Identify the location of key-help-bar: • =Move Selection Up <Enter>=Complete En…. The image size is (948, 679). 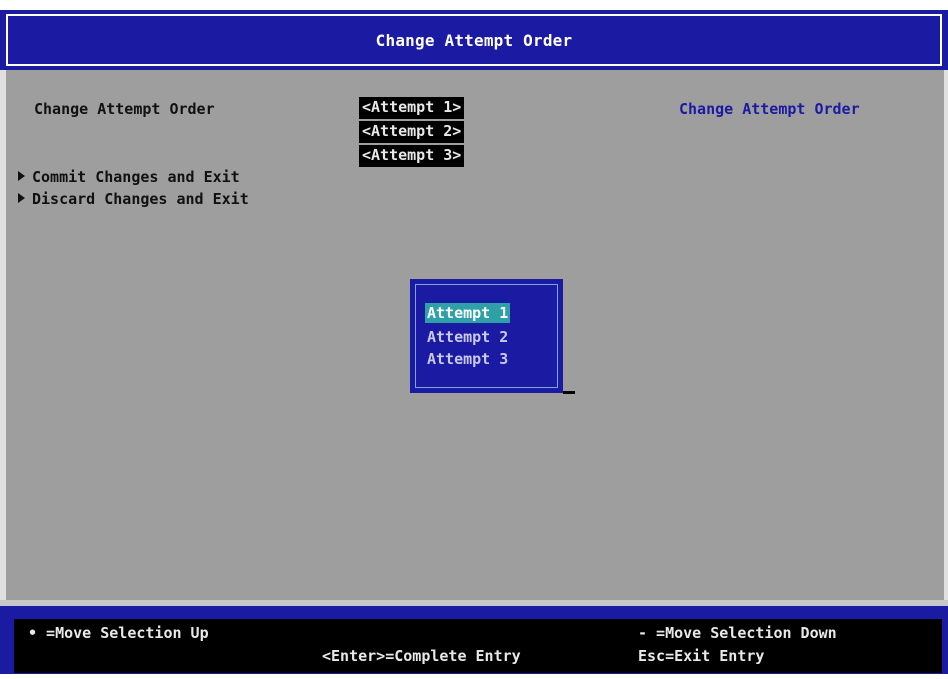
(474, 642).